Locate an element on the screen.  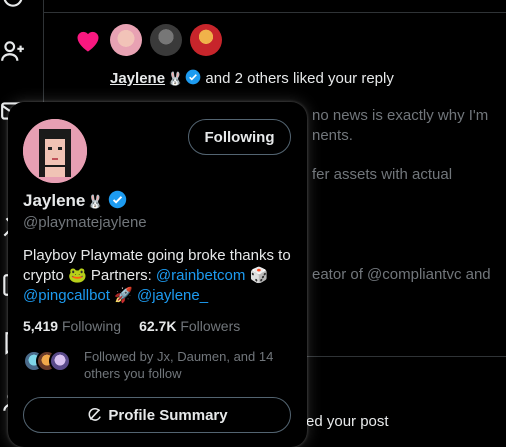
notification-text: ed your post is located at coordinates (347, 421).